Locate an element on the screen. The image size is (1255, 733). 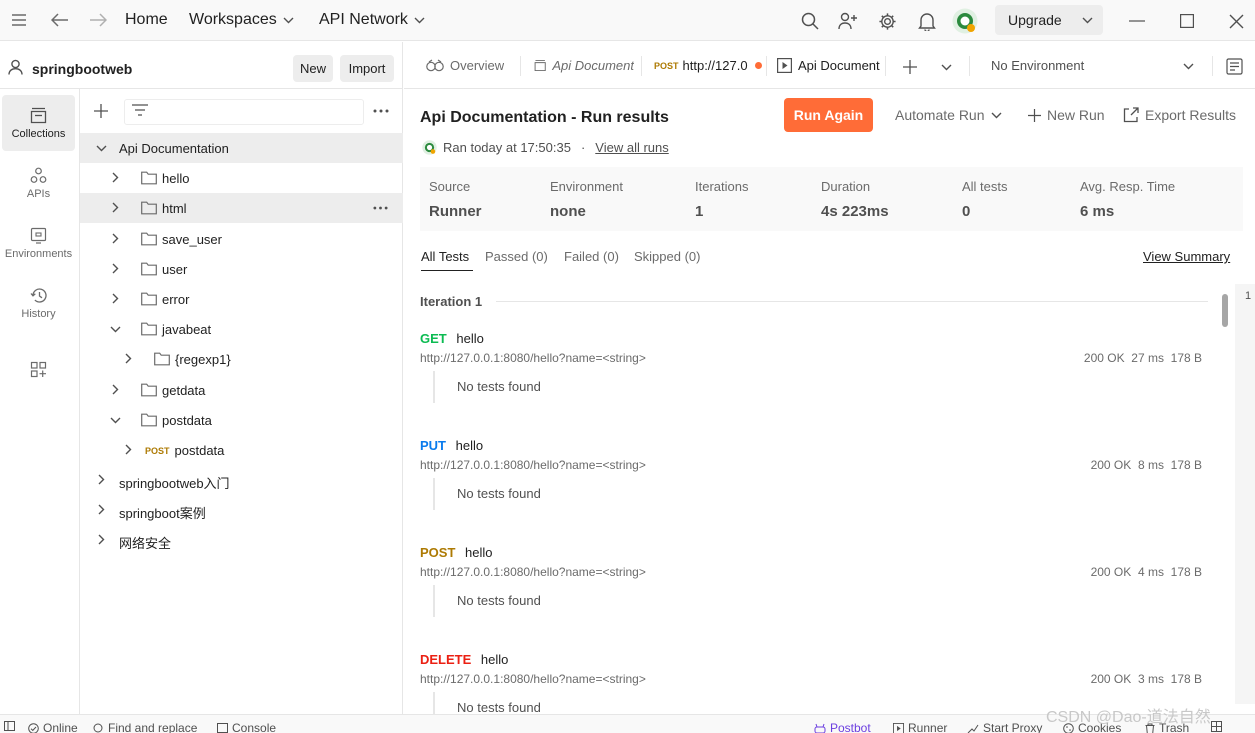
add-collection-icon is located at coordinates (101, 111).